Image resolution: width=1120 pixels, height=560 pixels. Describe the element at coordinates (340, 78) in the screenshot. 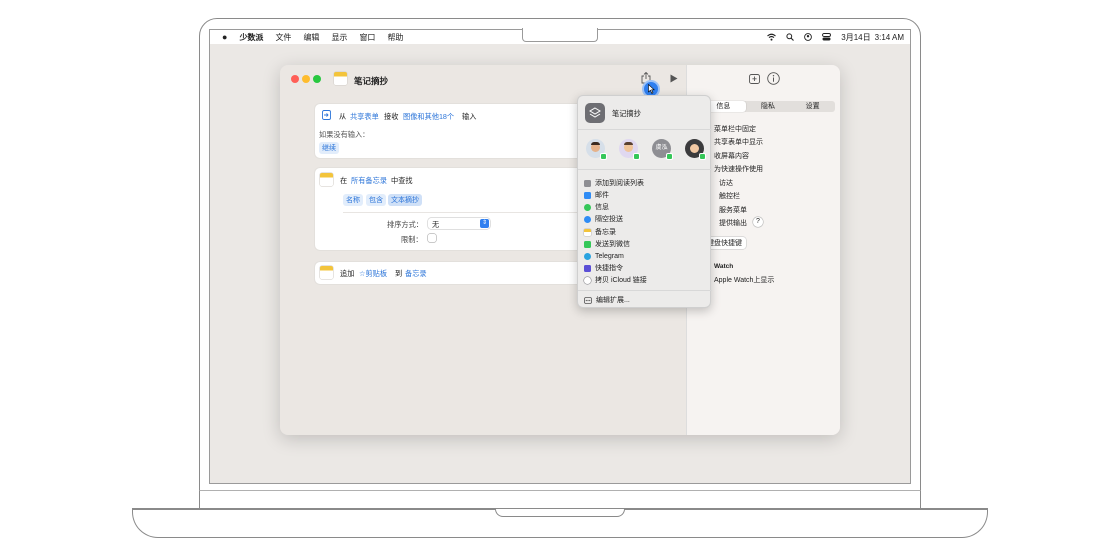

I see `notes-app-icon` at that location.